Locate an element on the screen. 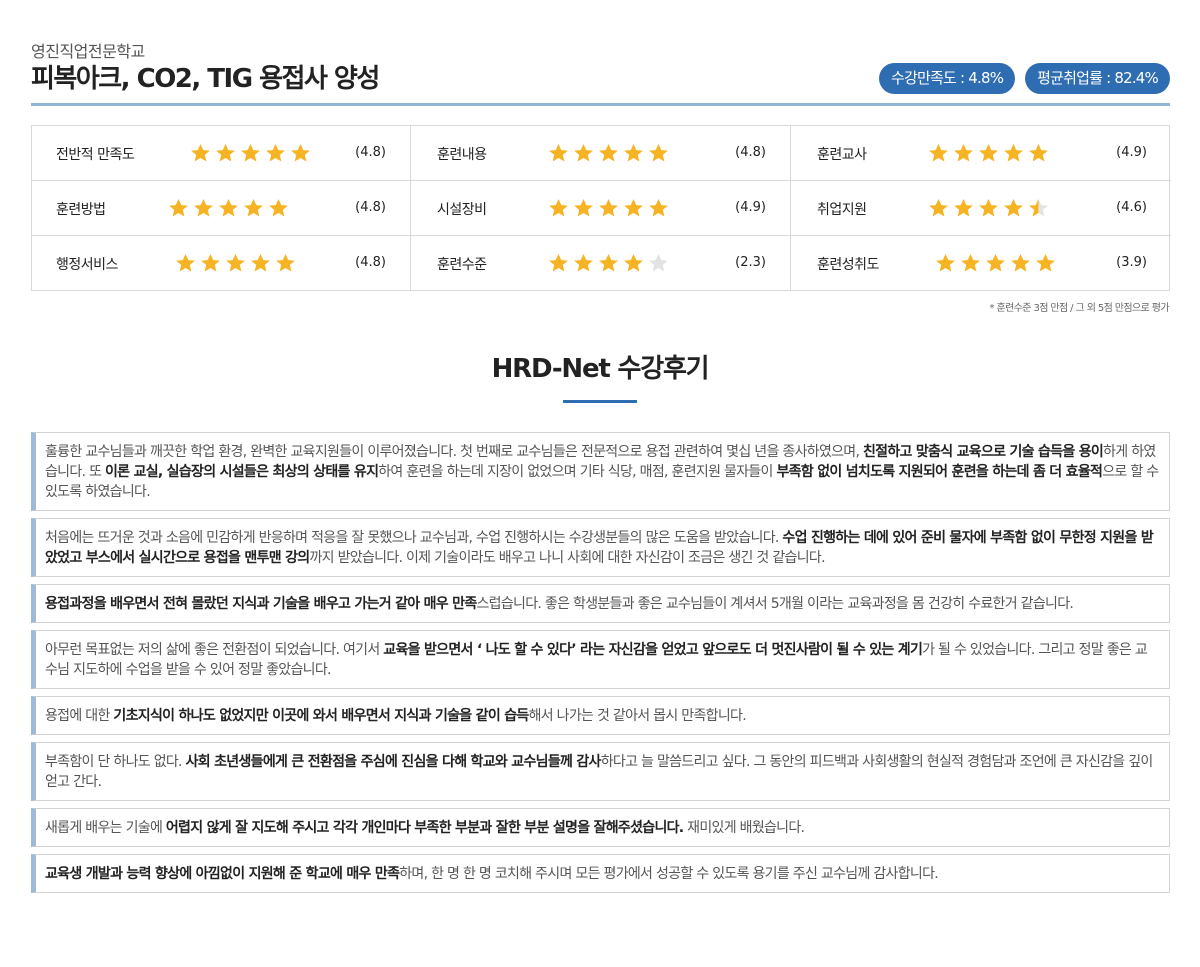 The image size is (1200, 967). review-highlight: 친절하고 맞춤식 교육으로 기술 습득을 용이 is located at coordinates (983, 452).